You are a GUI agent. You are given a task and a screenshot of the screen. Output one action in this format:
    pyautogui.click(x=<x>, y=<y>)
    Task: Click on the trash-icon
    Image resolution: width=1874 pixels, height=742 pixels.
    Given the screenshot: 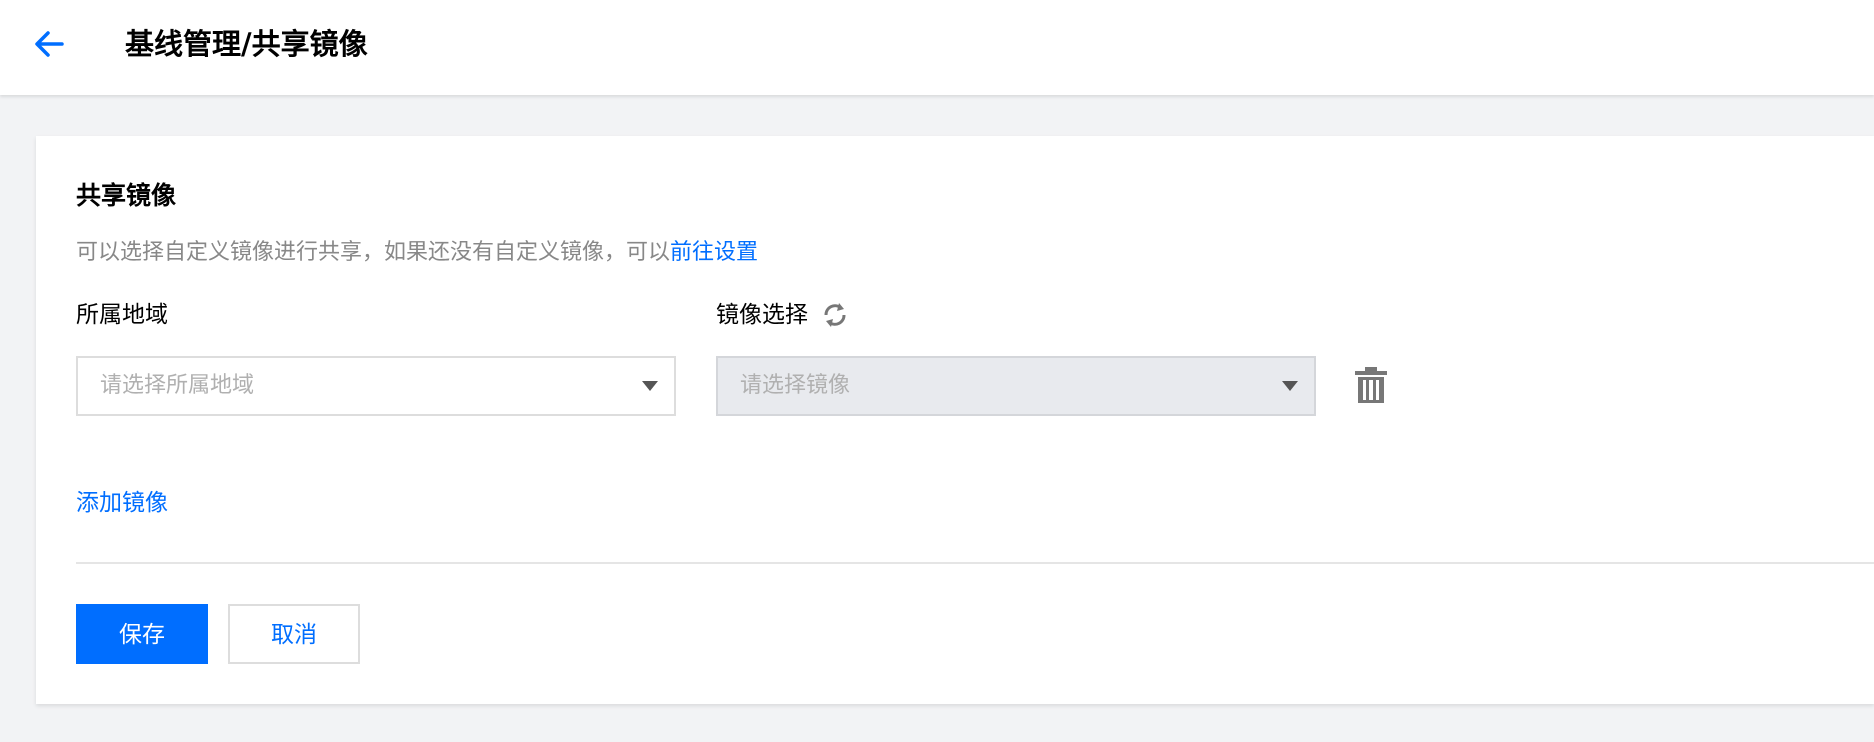 What is the action you would take?
    pyautogui.click(x=1371, y=385)
    